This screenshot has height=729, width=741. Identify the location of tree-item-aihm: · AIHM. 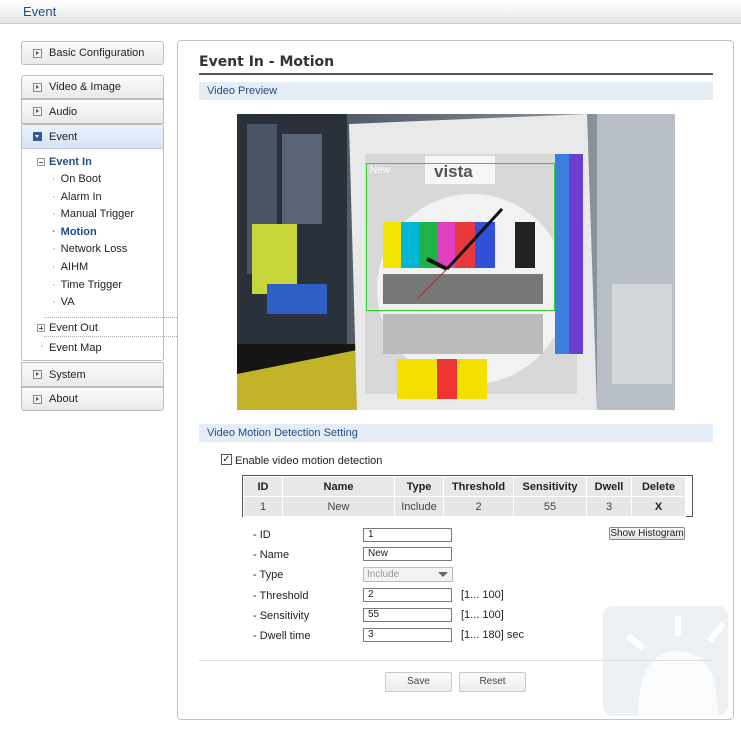
(70, 267).